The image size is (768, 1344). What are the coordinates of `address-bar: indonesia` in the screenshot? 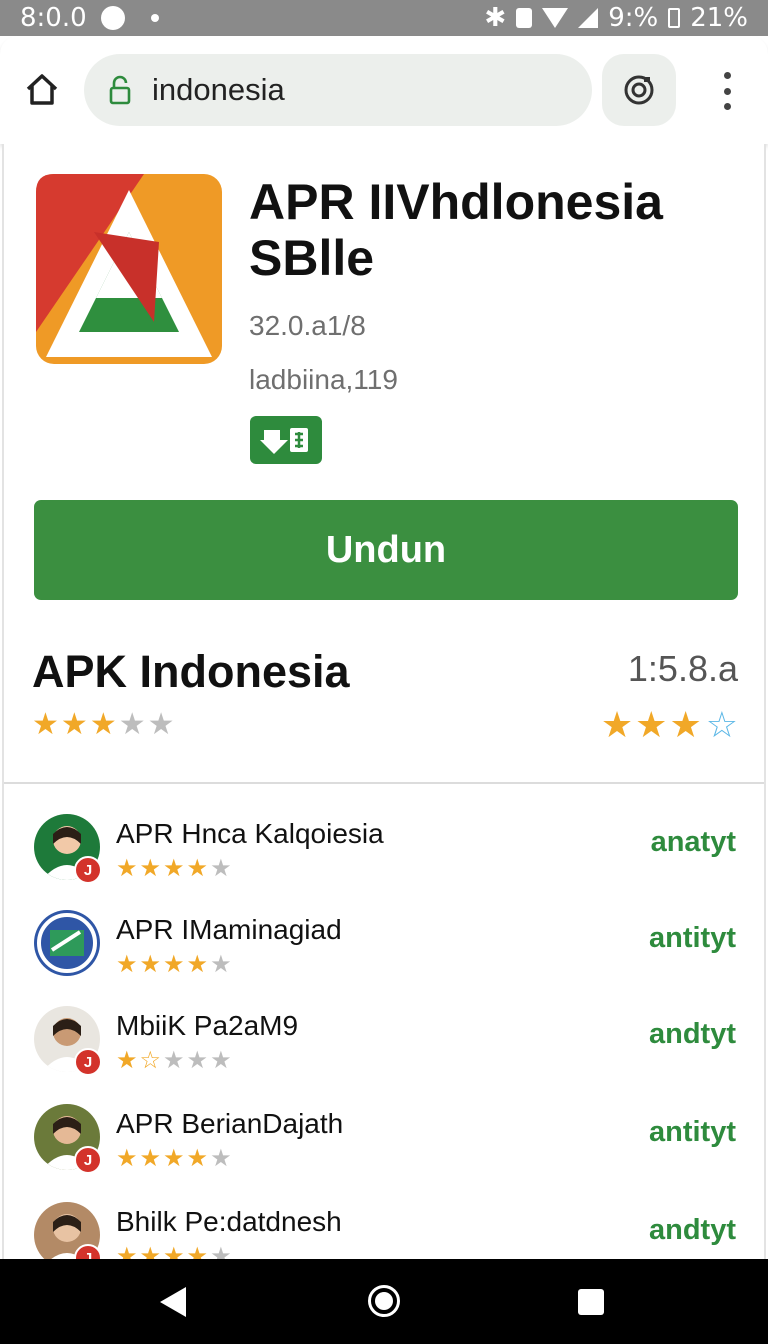 It's located at (338, 90).